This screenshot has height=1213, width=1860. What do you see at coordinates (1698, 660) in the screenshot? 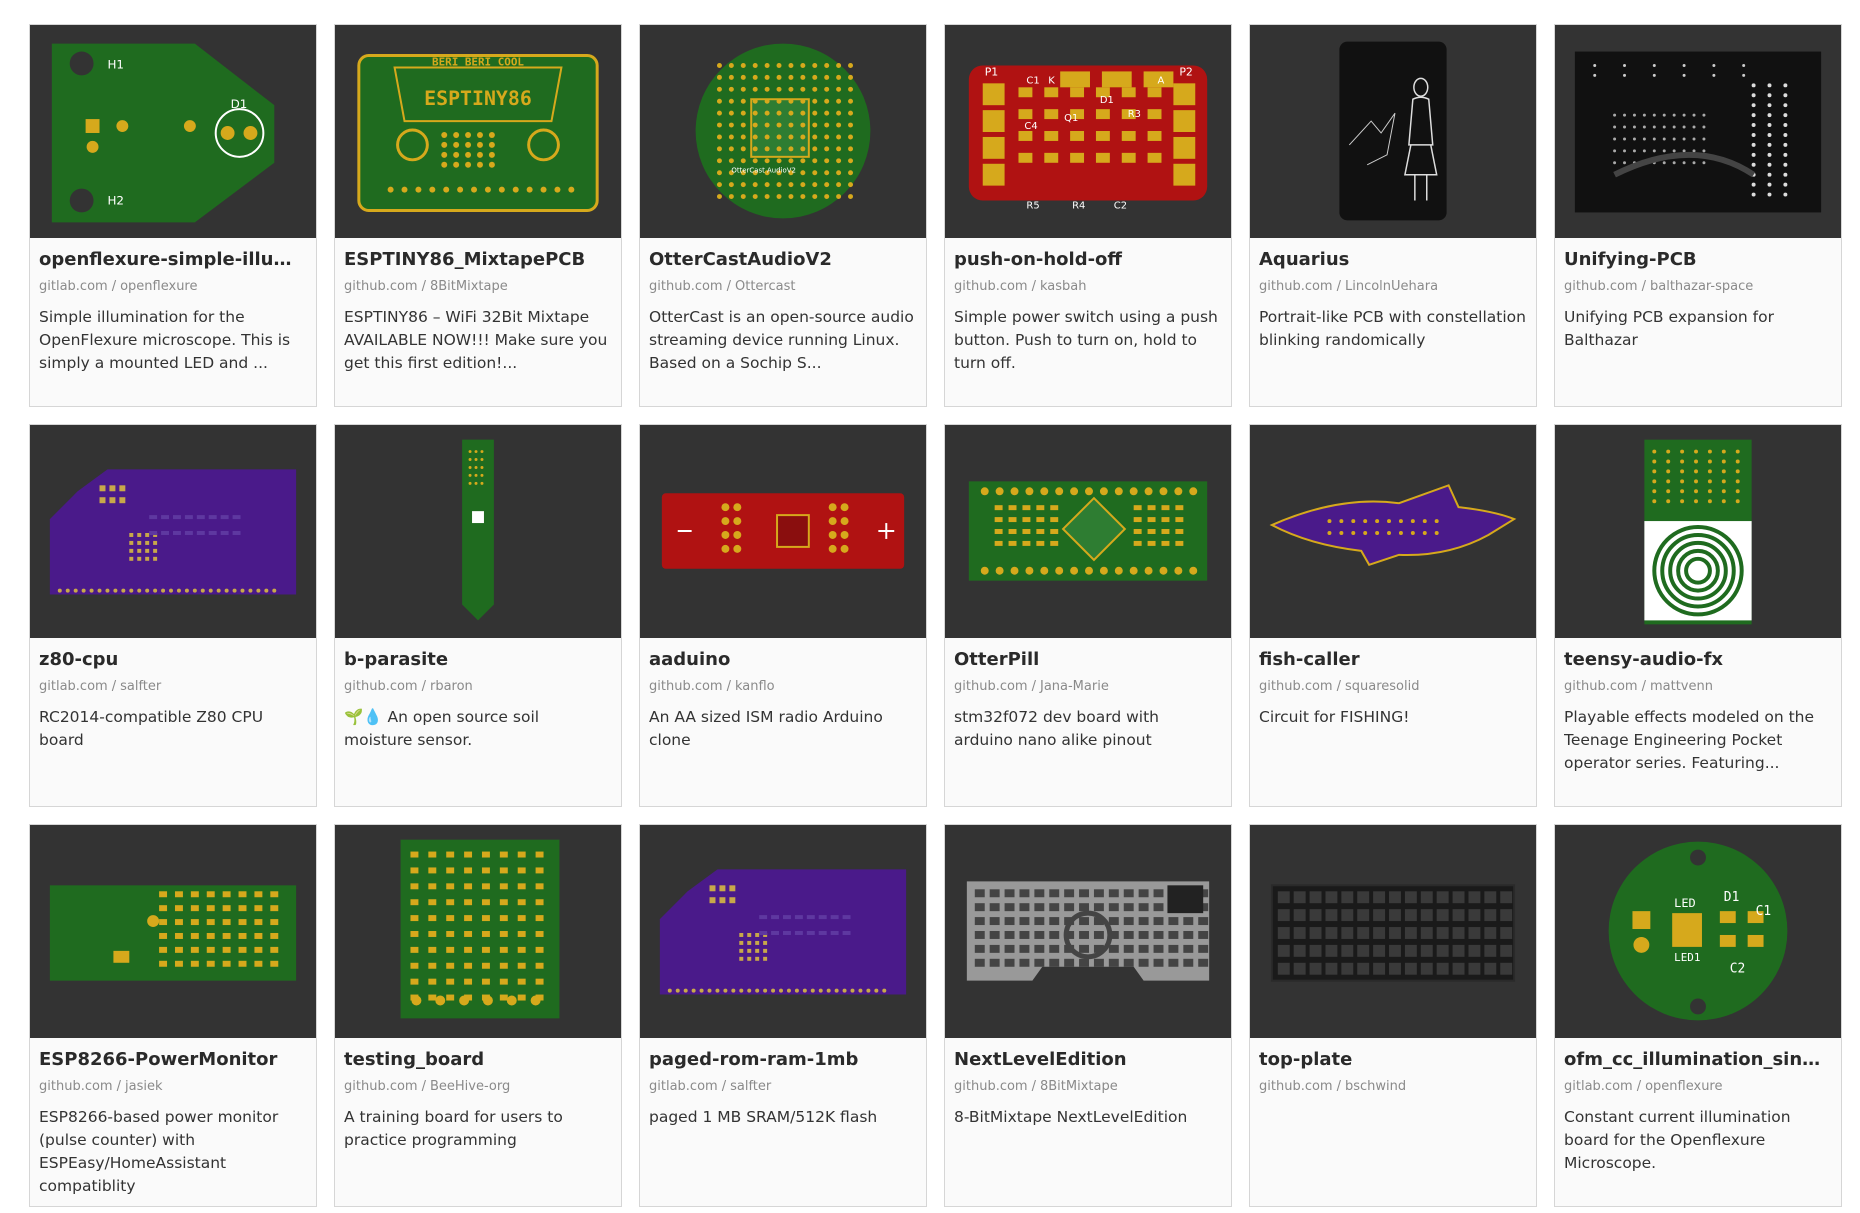
I see `project-title: teensy-audio-fx` at bounding box center [1698, 660].